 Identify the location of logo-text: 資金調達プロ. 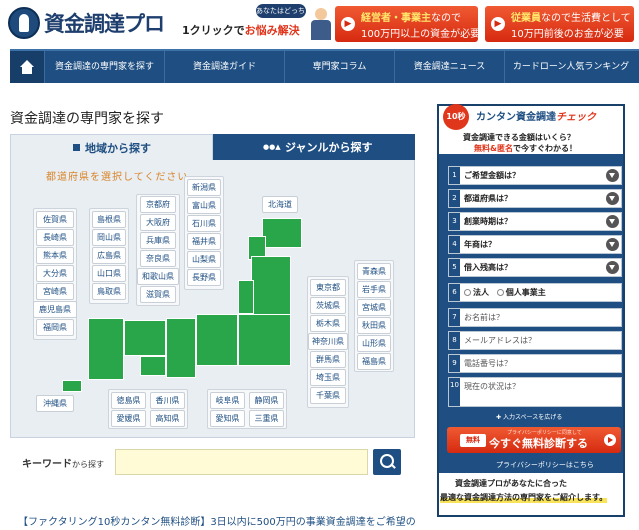
(104, 23).